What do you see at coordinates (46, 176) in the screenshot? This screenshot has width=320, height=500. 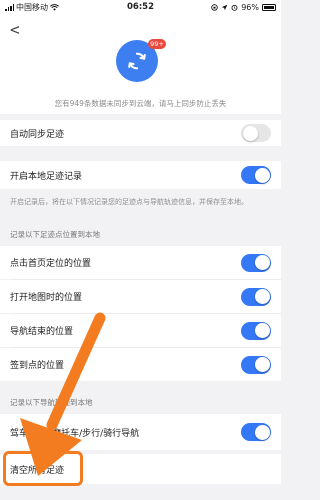 I see `local-record-label: 开启本地足迹记录` at bounding box center [46, 176].